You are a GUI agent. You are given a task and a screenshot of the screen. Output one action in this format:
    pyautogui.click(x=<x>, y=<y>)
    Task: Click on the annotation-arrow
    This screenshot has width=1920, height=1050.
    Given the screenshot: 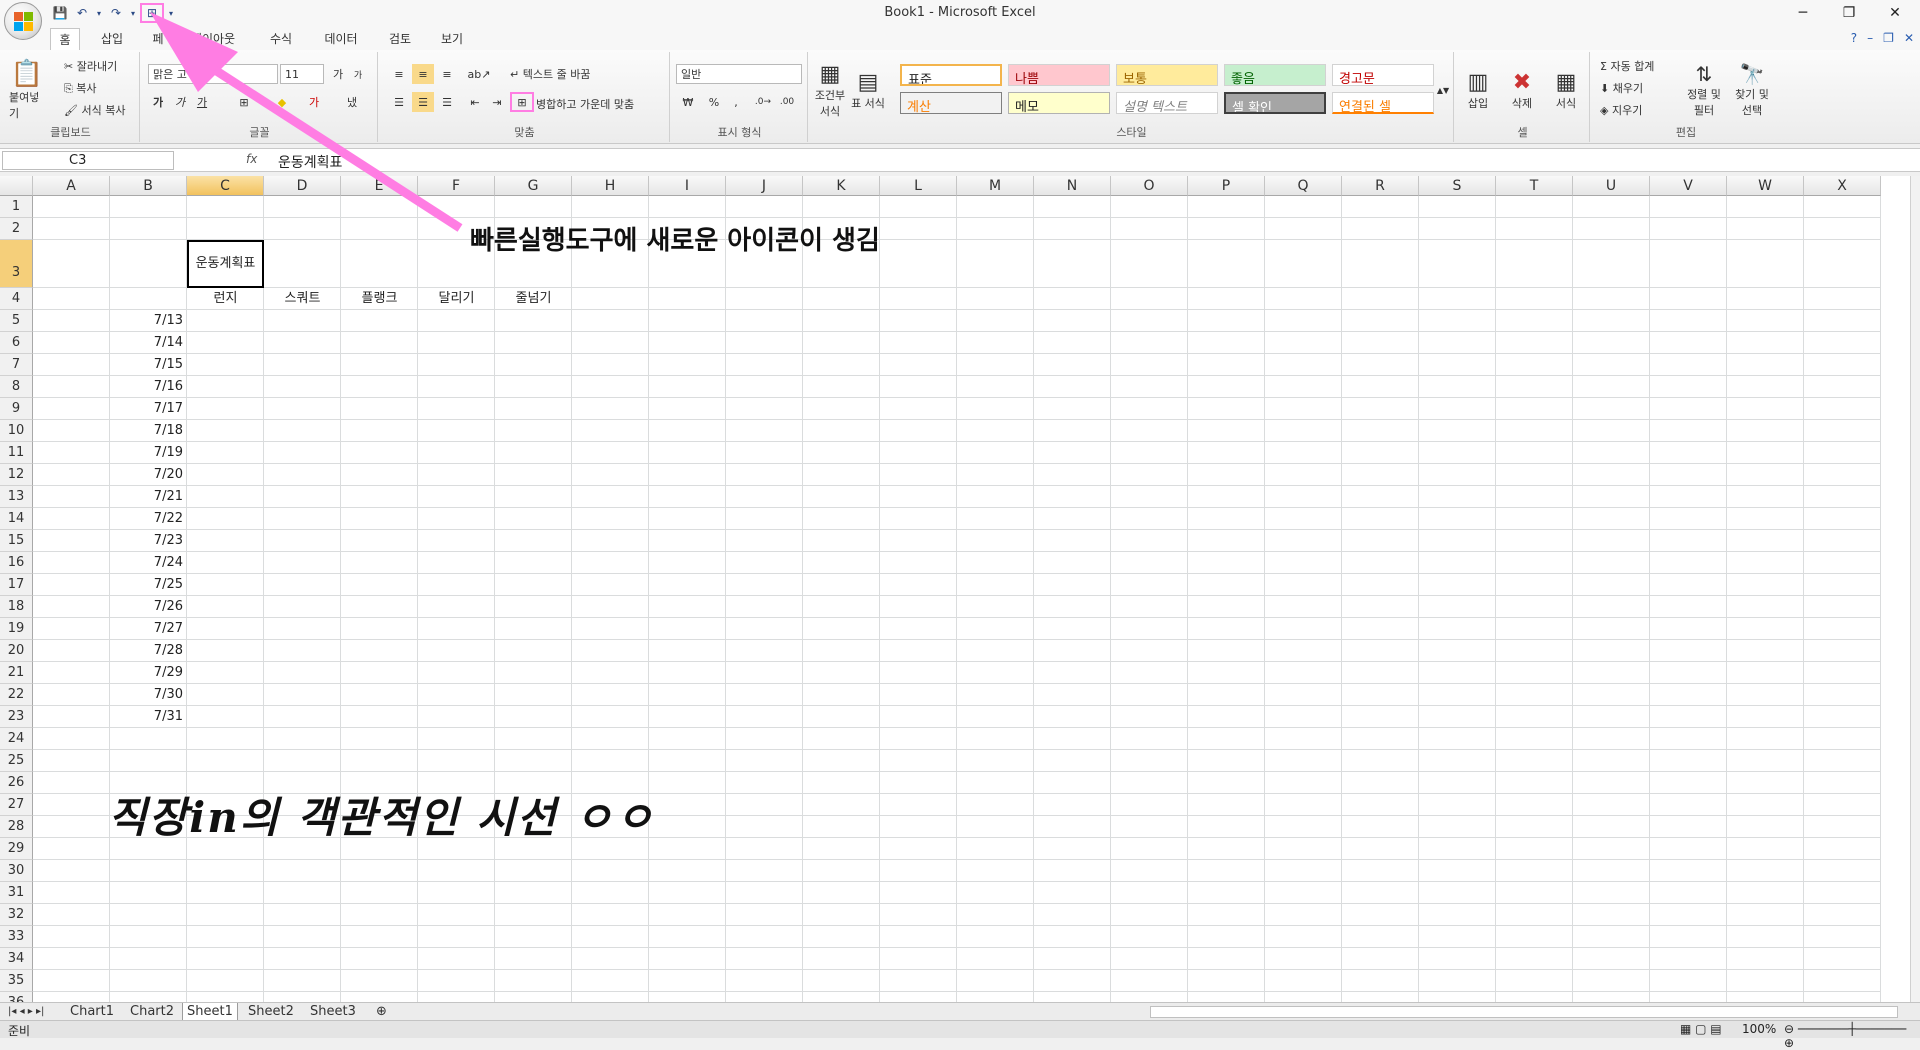 What is the action you would take?
    pyautogui.click(x=306, y=122)
    